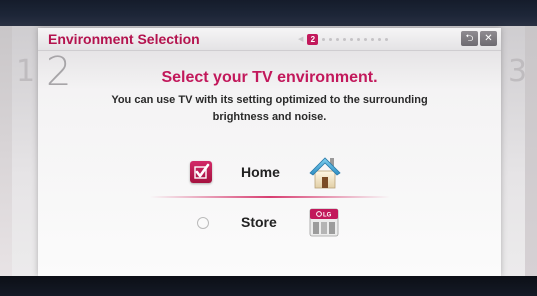  Describe the element at coordinates (269, 39) in the screenshot. I see `dialog-titlebar: Environment Selection ◀ 2 ⮌ ✕` at that location.